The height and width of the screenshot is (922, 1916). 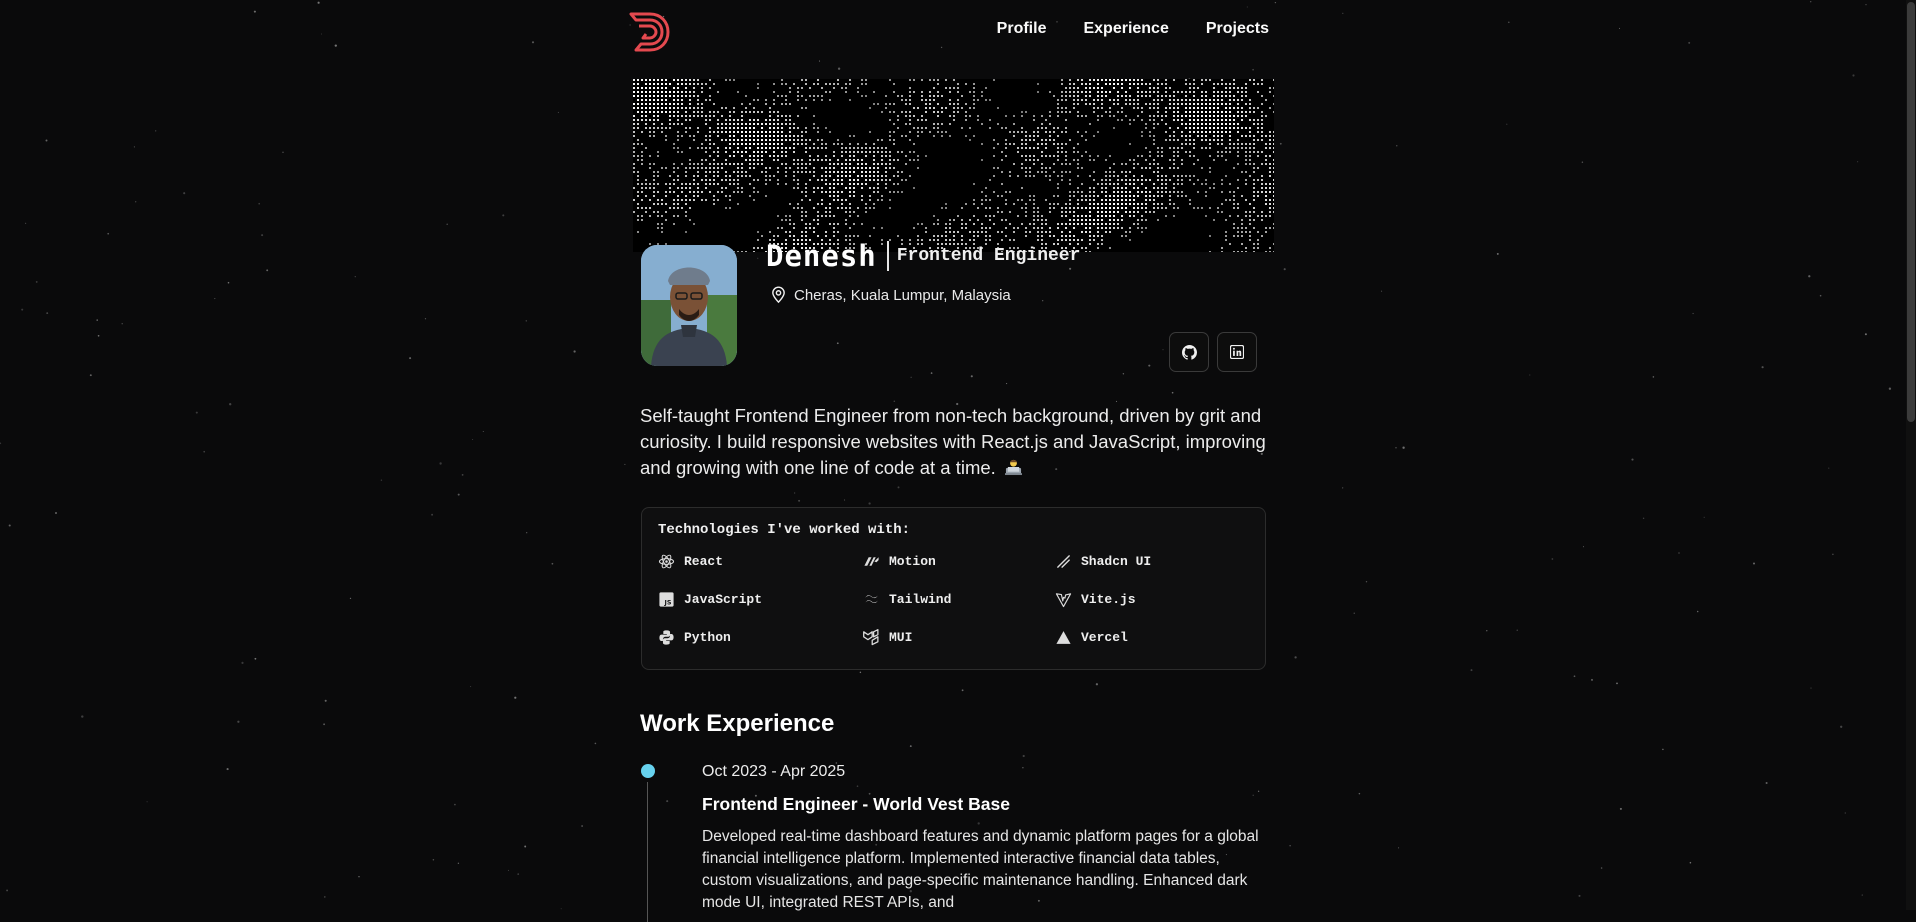 I want to click on job-date: Oct 2023 - Apr 2025, so click(x=774, y=771).